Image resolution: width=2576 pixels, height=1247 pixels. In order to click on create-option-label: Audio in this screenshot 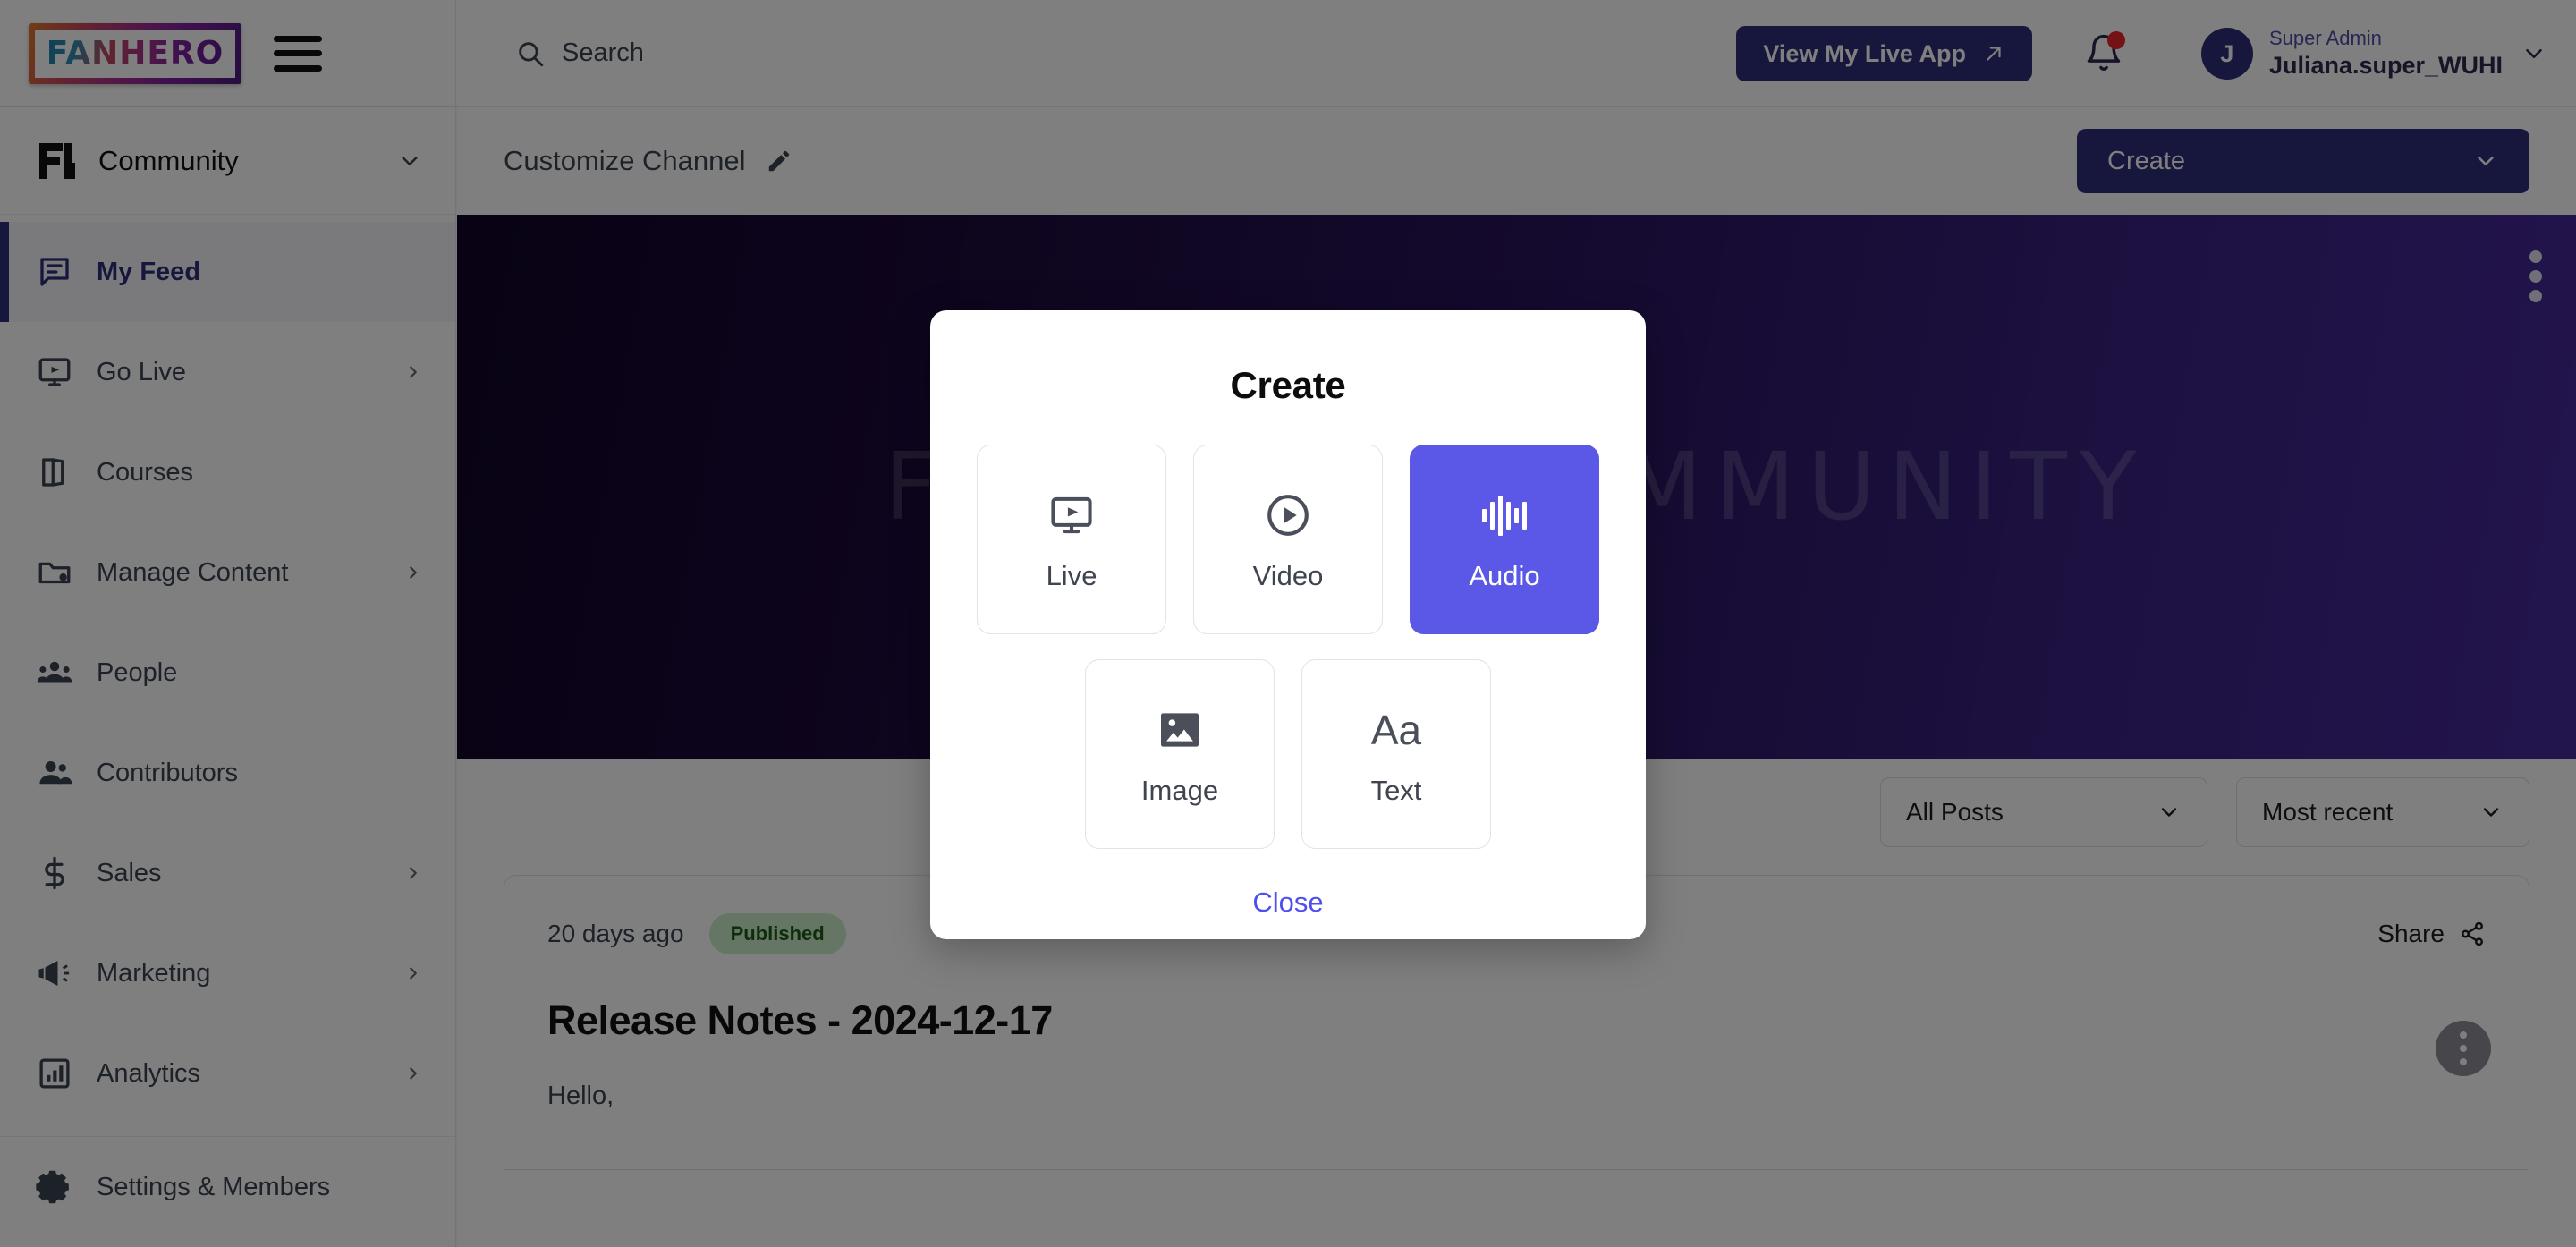, I will do `click(1504, 575)`.